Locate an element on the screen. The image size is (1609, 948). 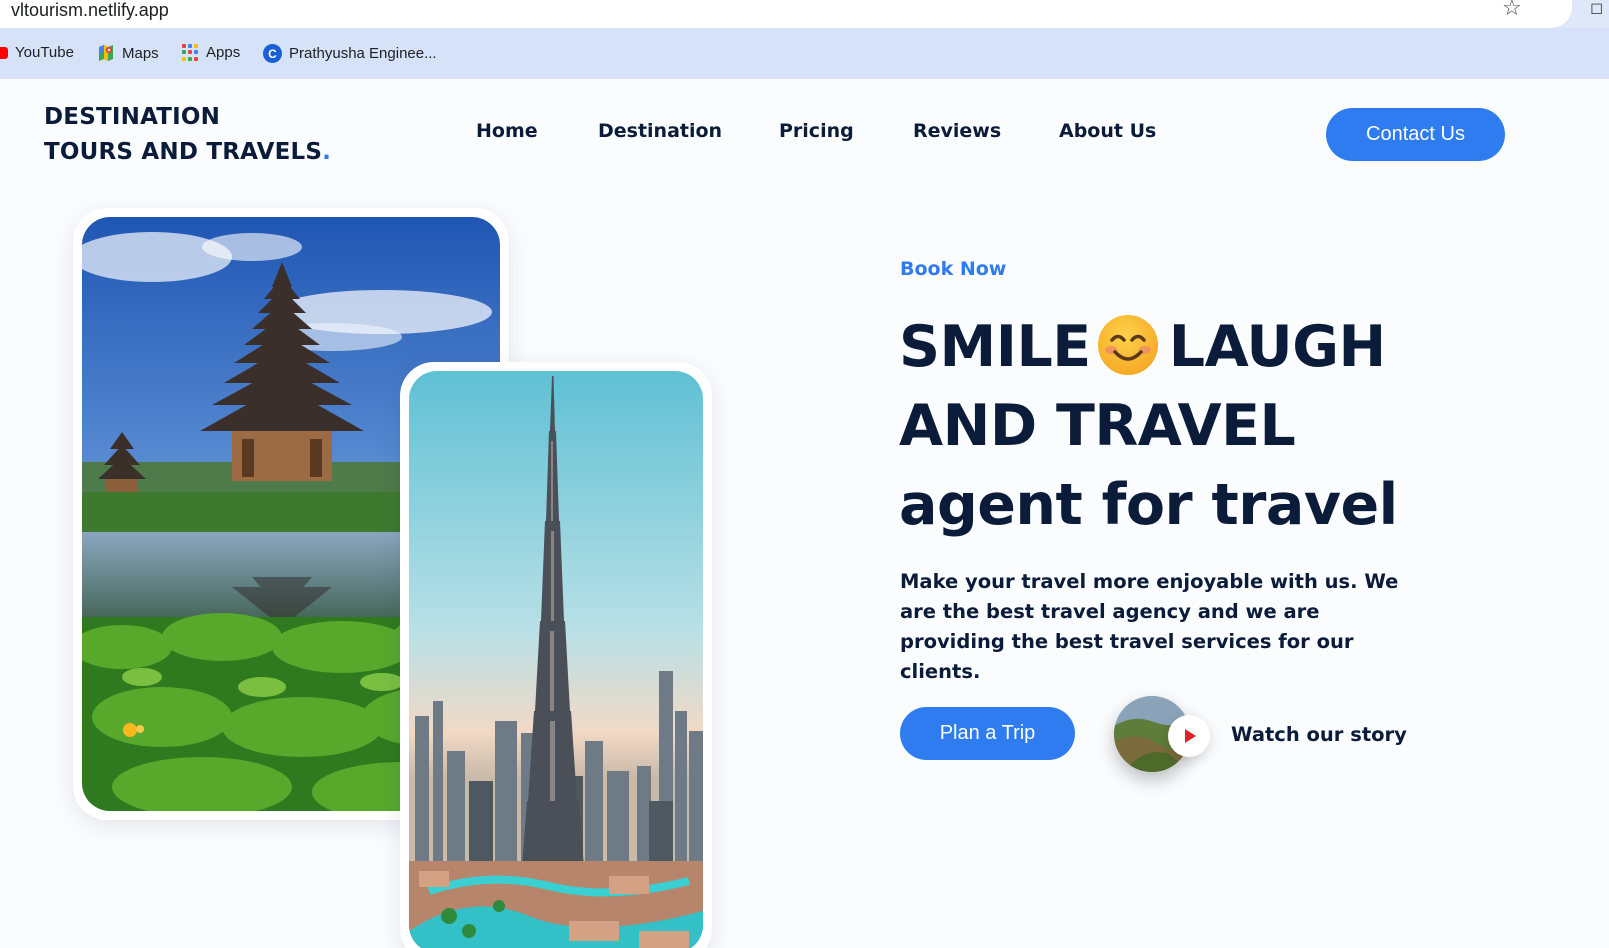
smiling-face-icon is located at coordinates (1128, 345).